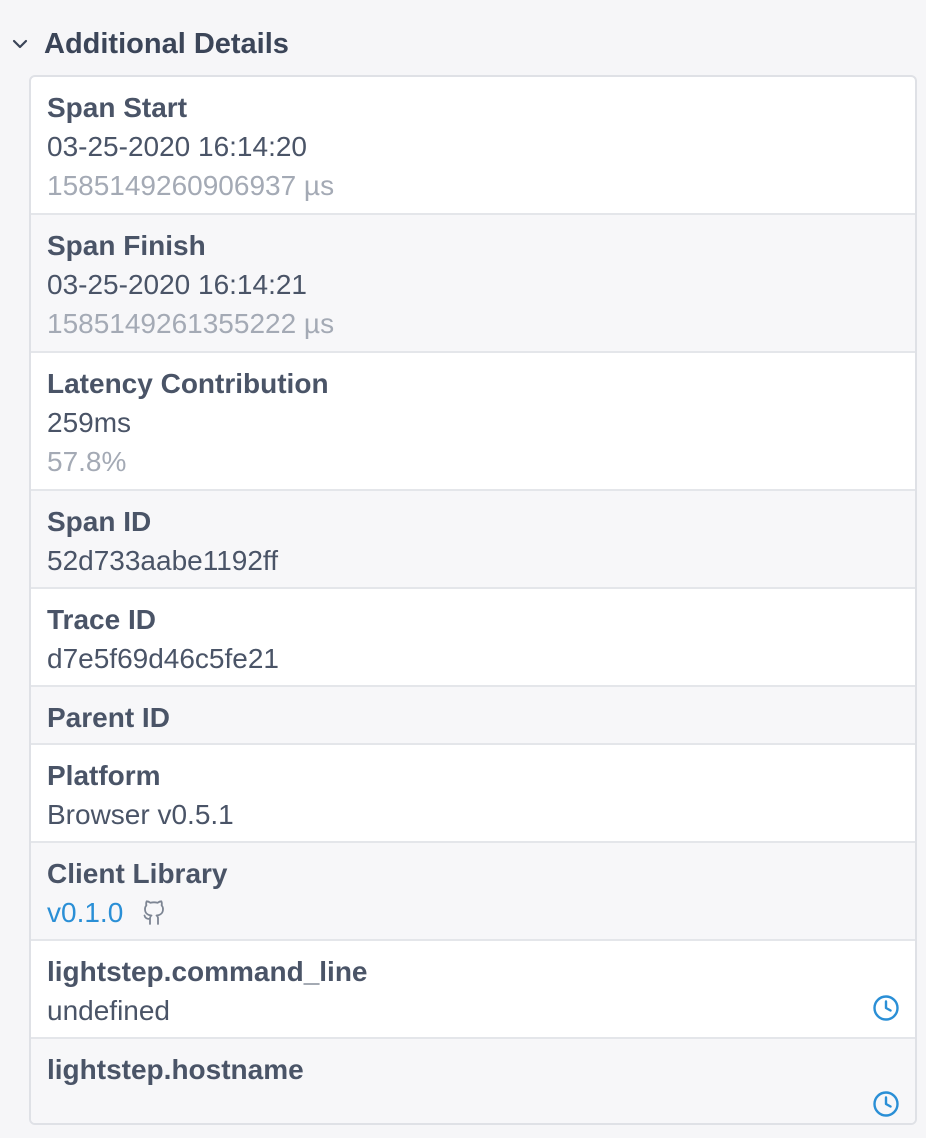  What do you see at coordinates (137, 873) in the screenshot?
I see `detail-label: Client Library` at bounding box center [137, 873].